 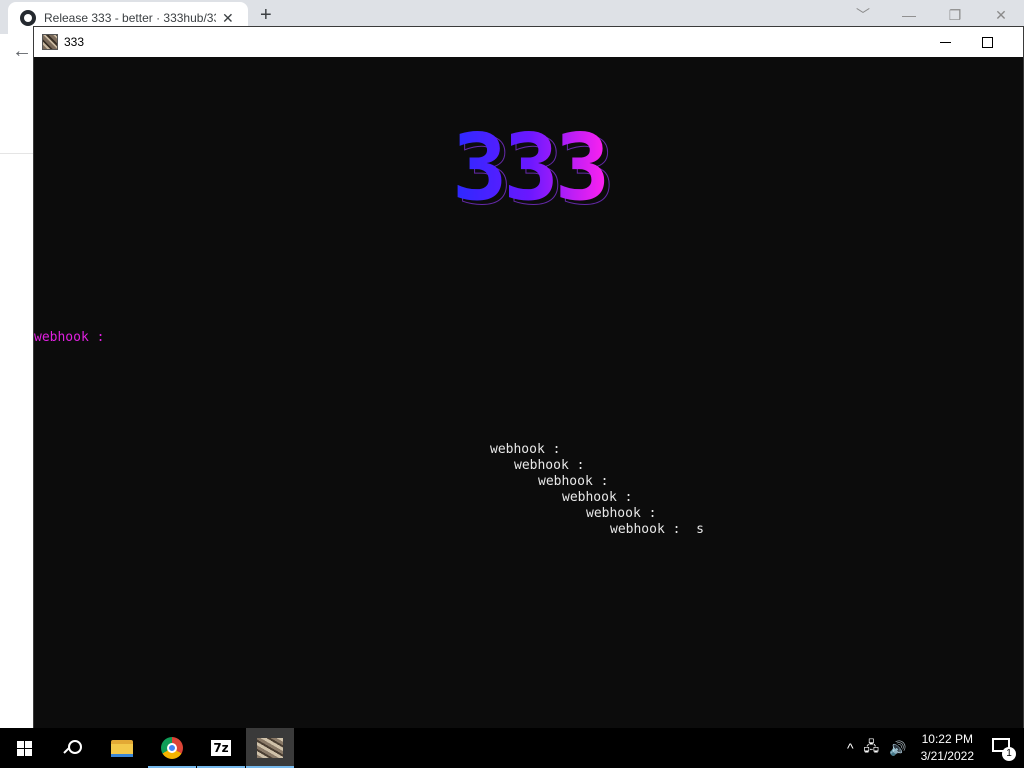 What do you see at coordinates (528, 42) in the screenshot?
I see `console-titlebar: 333` at bounding box center [528, 42].